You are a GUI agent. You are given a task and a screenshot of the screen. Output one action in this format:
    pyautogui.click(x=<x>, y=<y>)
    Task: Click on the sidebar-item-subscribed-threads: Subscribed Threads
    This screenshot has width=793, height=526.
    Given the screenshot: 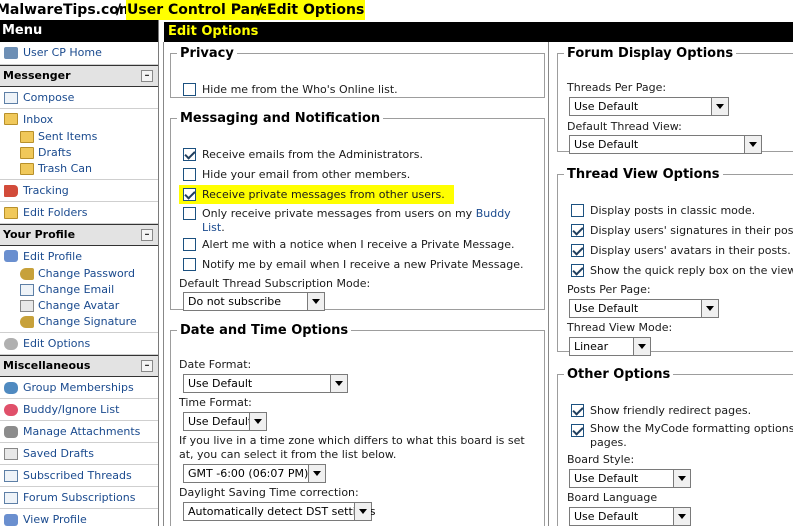 What is the action you would take?
    pyautogui.click(x=79, y=476)
    